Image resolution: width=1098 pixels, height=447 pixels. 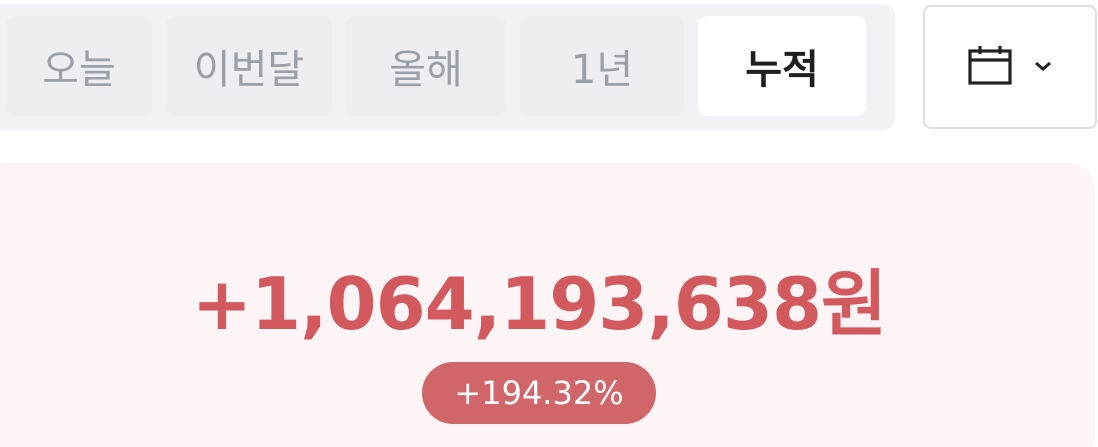 I want to click on tab-today: 오늘, so click(x=79, y=66).